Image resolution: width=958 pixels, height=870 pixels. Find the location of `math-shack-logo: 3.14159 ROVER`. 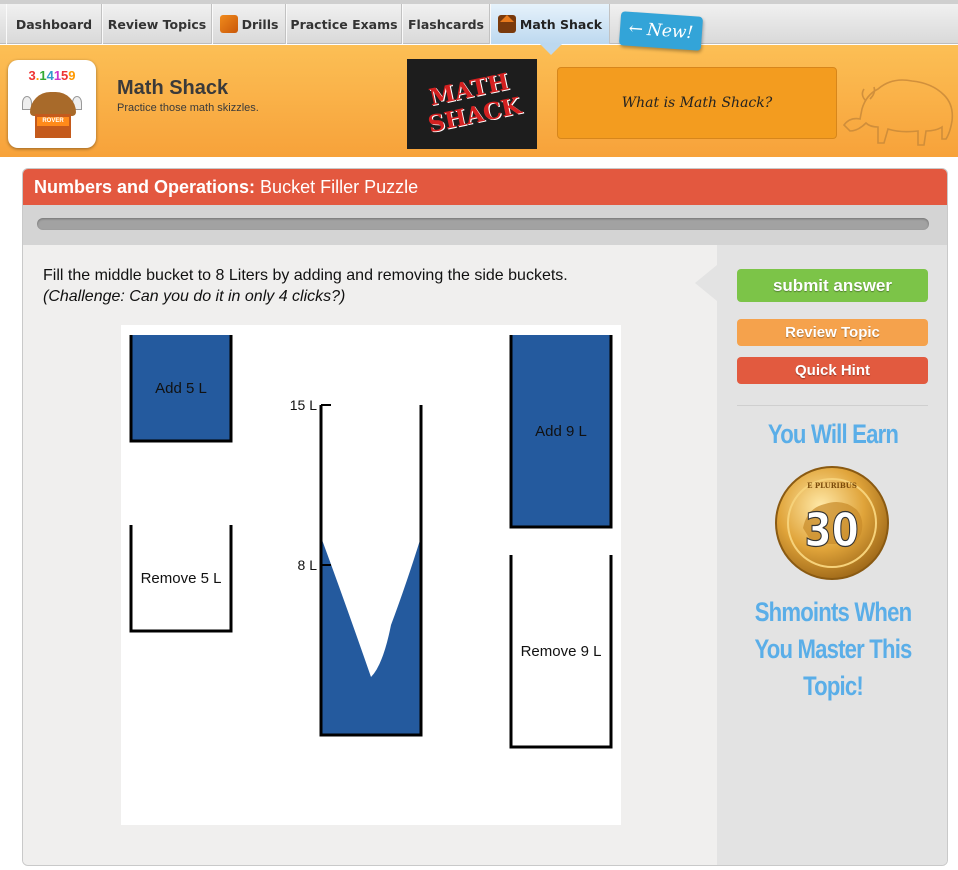

math-shack-logo: 3.14159 ROVER is located at coordinates (52, 104).